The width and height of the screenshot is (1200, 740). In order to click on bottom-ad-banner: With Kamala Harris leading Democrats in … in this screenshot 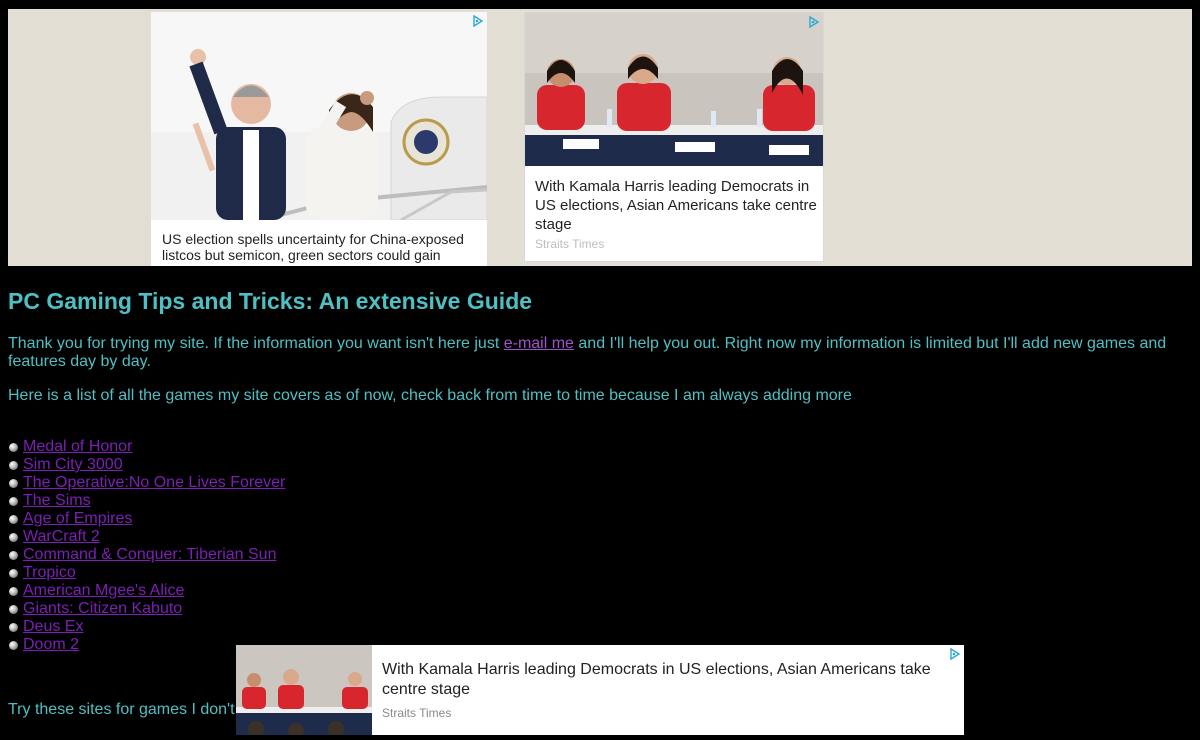, I will do `click(600, 690)`.